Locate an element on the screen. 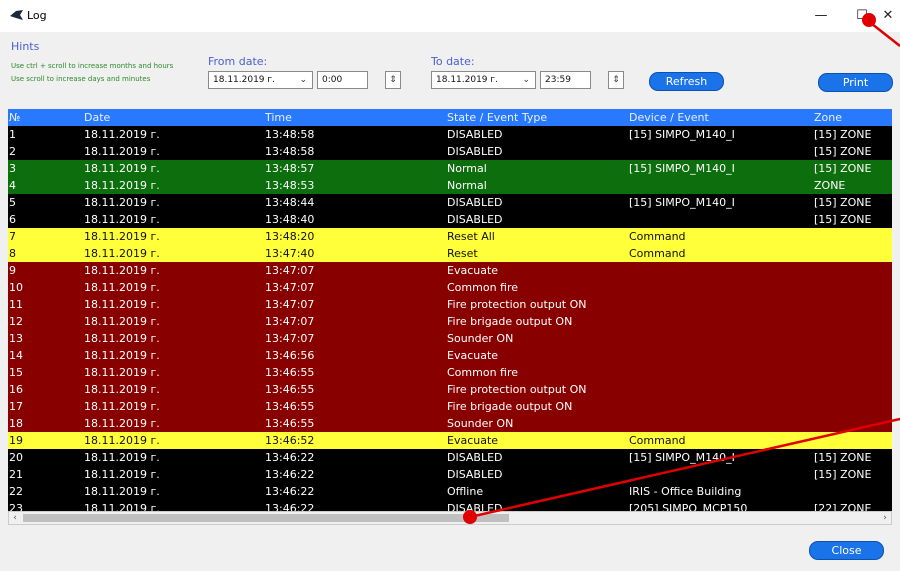 This screenshot has width=900, height=571. annotation-line-bottom is located at coordinates (684, 468).